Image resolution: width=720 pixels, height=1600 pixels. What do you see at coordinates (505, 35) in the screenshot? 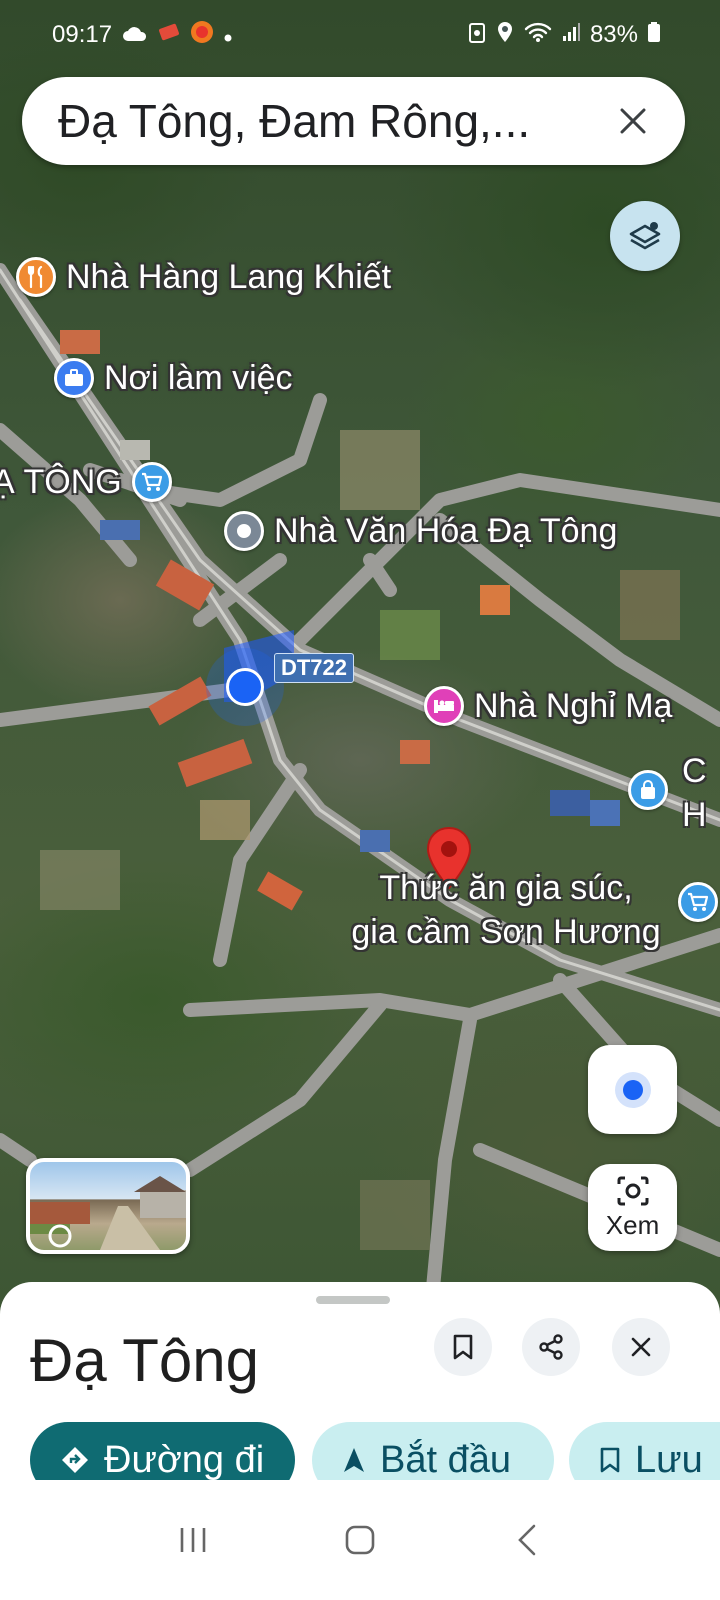
I see `location-icon` at bounding box center [505, 35].